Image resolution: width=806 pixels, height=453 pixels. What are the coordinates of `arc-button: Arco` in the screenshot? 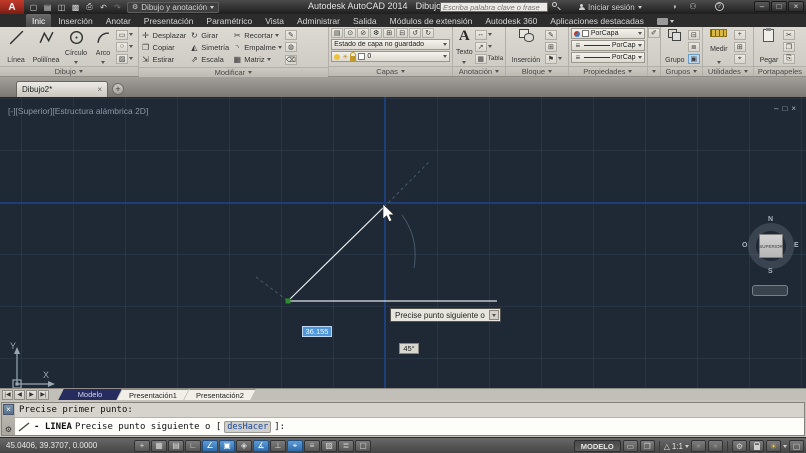 It's located at (103, 46).